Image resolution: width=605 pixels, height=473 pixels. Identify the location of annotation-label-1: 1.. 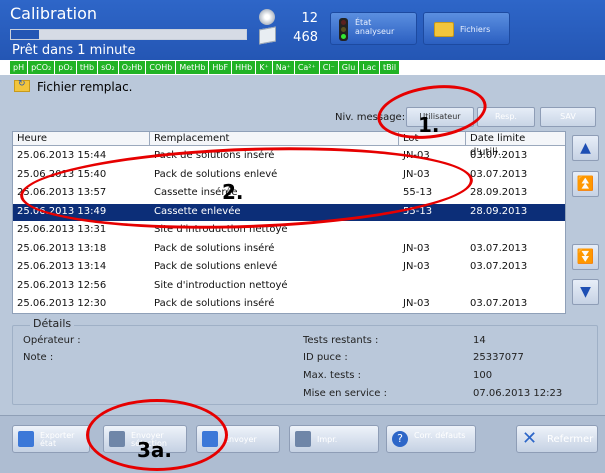
(429, 125).